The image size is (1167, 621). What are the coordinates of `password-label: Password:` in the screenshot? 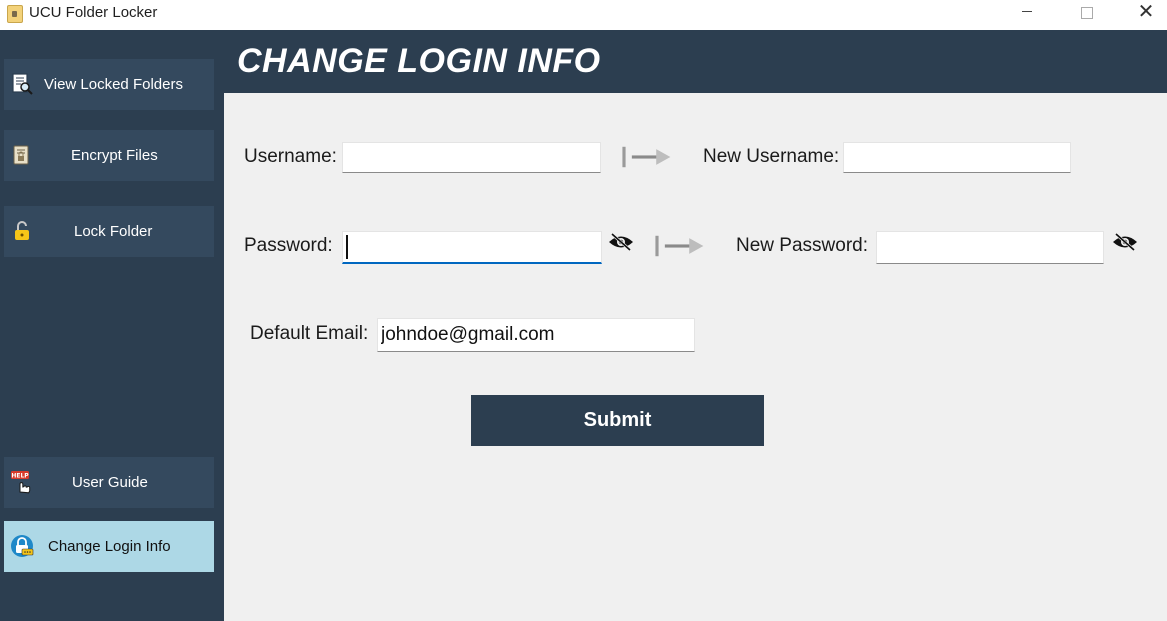 It's located at (288, 245).